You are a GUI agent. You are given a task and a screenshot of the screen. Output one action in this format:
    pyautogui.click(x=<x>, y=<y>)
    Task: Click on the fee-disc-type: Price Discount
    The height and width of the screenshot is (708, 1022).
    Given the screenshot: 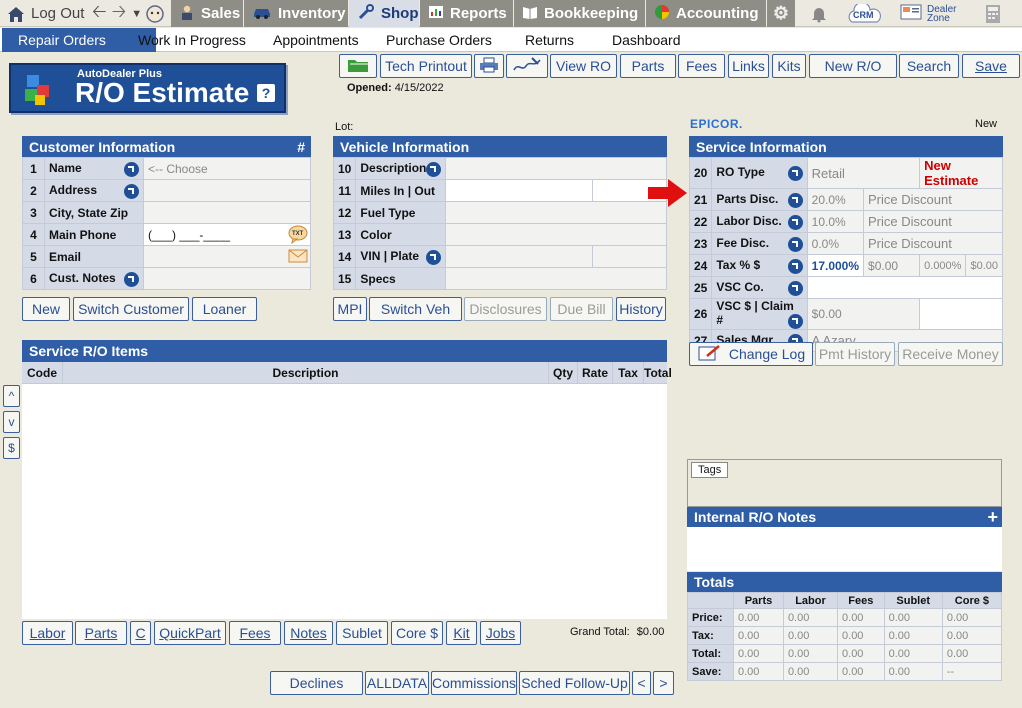 What is the action you would take?
    pyautogui.click(x=933, y=243)
    